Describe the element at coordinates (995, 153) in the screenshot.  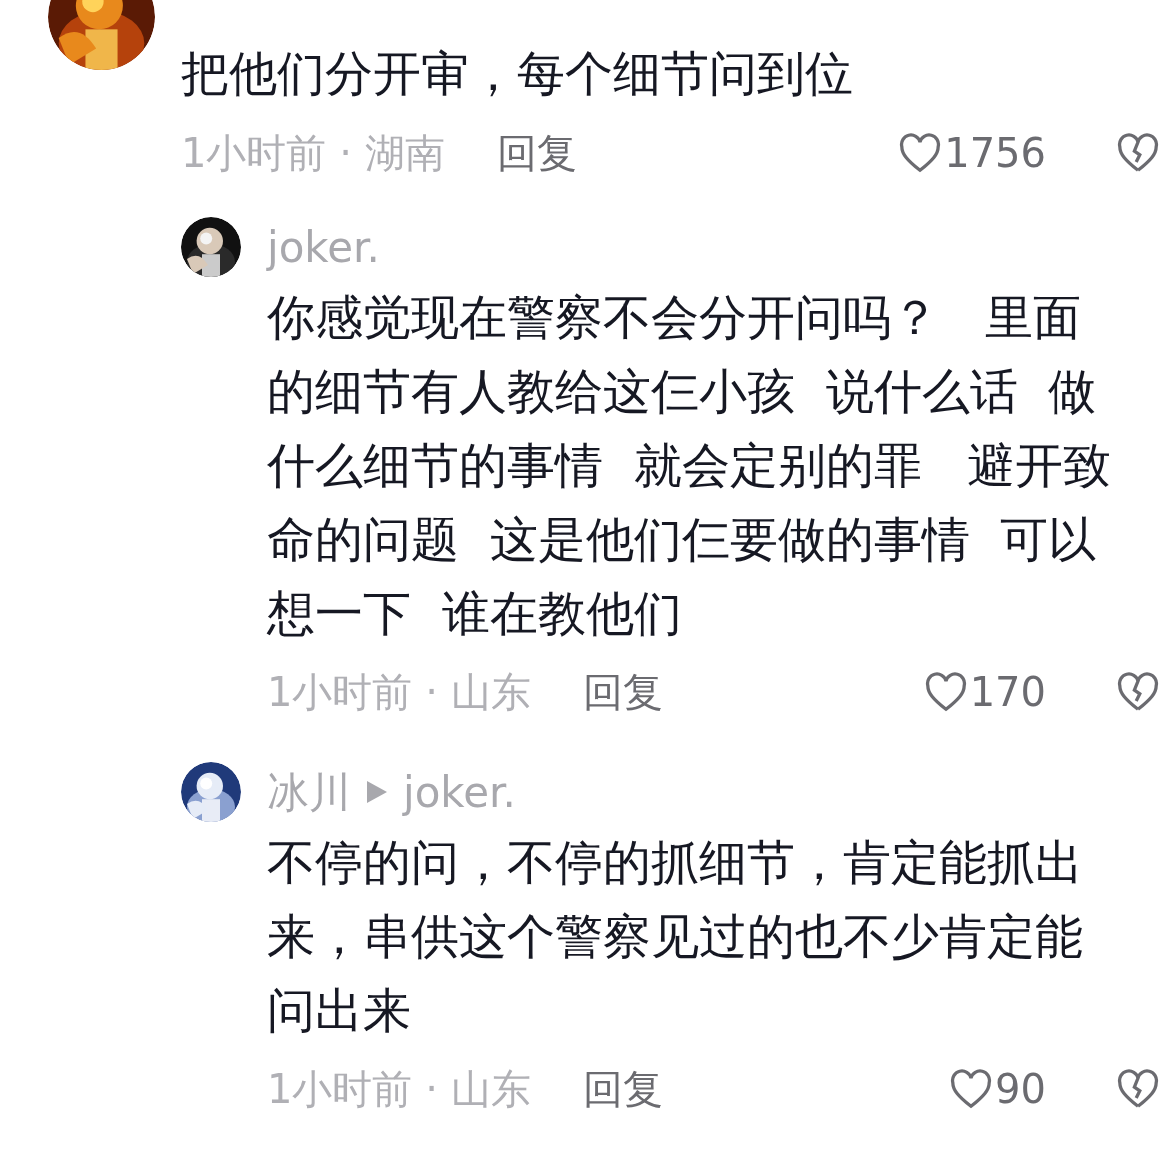
I see `like-count: 1756` at that location.